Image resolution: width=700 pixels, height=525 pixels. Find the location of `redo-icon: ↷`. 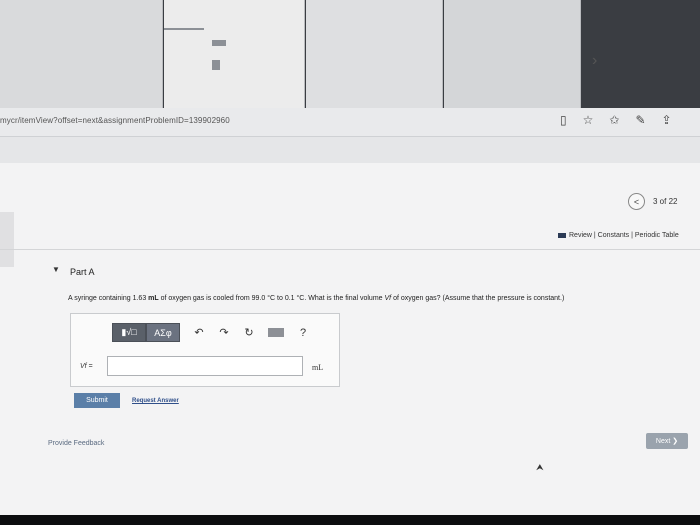

redo-icon: ↷ is located at coordinates (224, 332).